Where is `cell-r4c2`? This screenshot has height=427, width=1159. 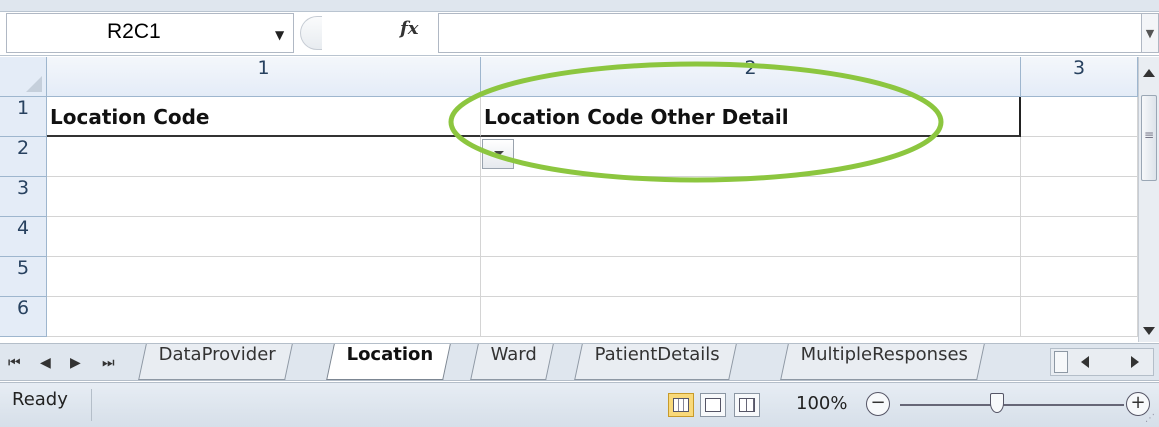 cell-r4c2 is located at coordinates (751, 237).